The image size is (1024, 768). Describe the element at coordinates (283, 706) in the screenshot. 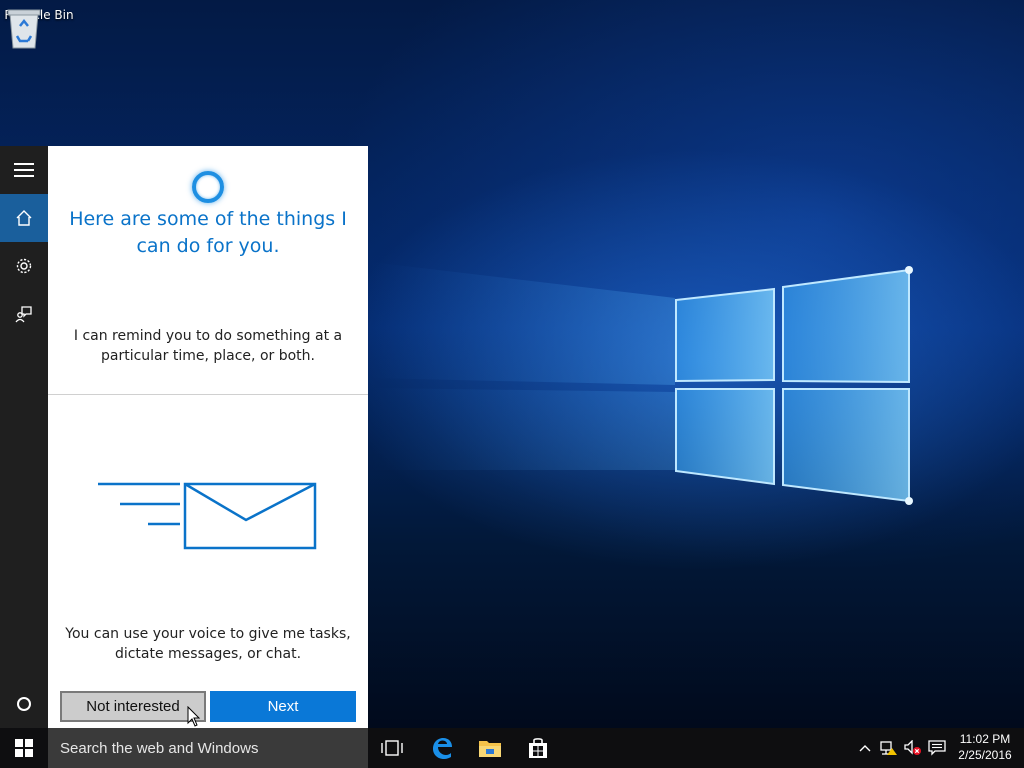

I see `next-button: Next` at that location.